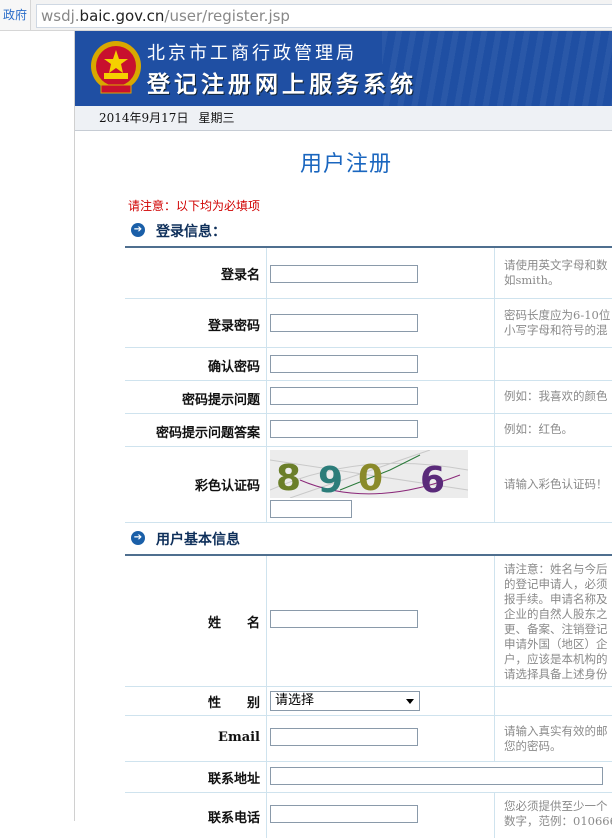 This screenshot has height=838, width=612. What do you see at coordinates (557, 322) in the screenshot?
I see `field-tip: 密码长度应为6-10位 小写字母和符号的混` at bounding box center [557, 322].